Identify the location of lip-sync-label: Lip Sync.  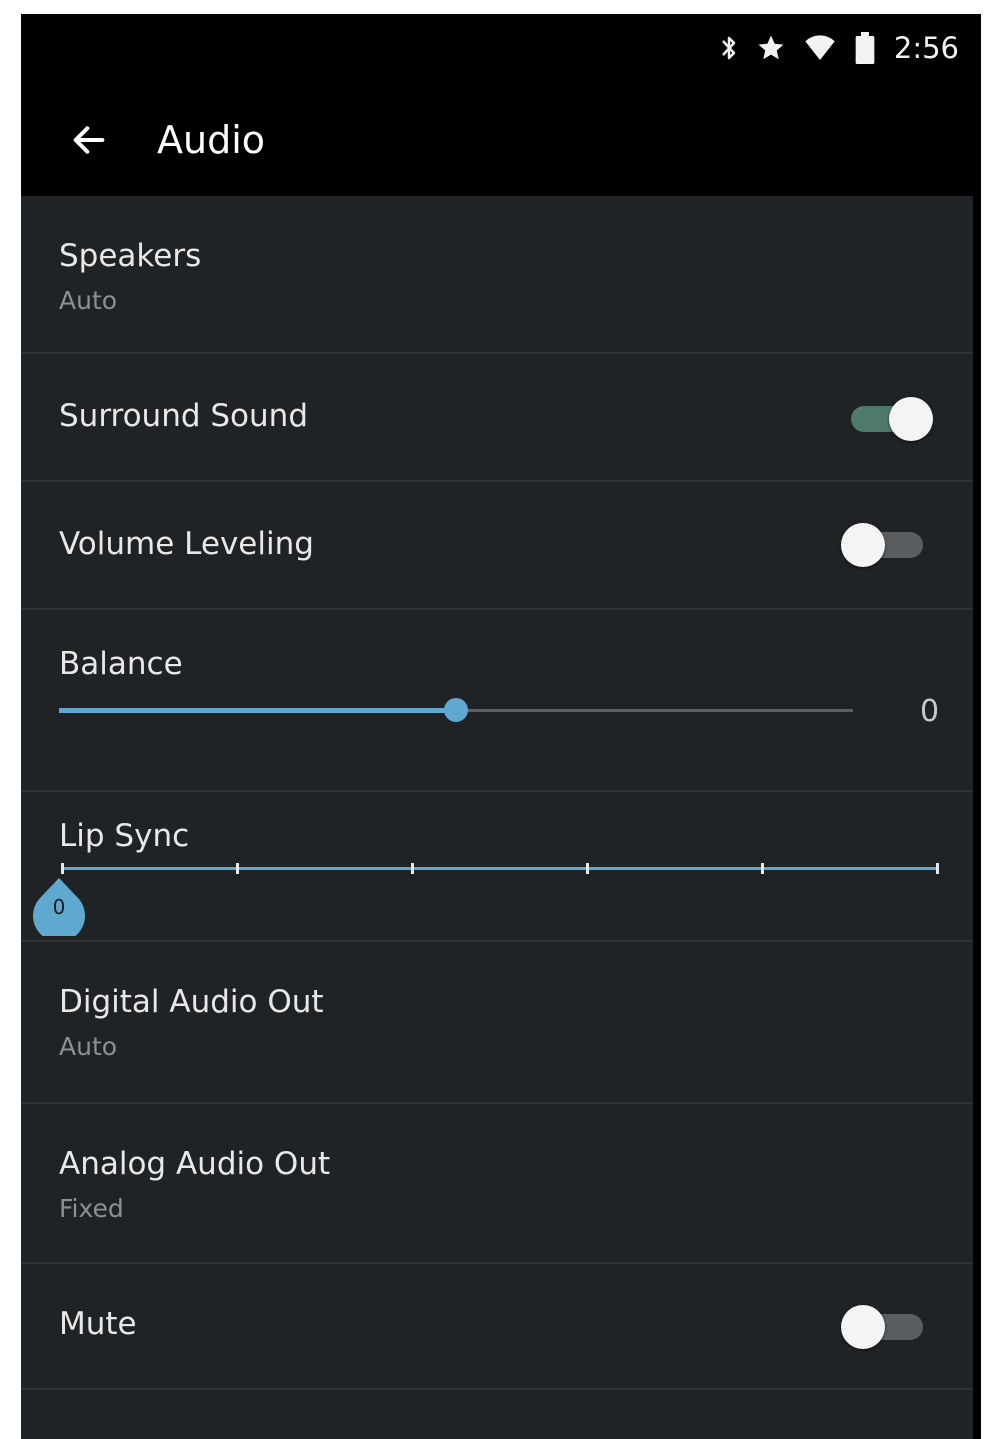
(124, 836).